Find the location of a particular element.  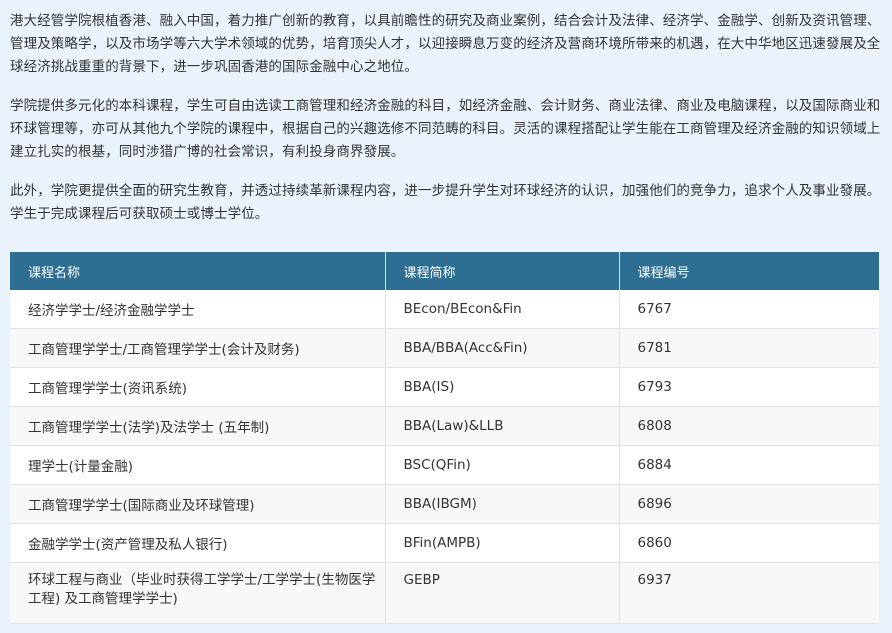

table-row: 金融学学士(资产管理及私人银行) BFin(AMPB) 6860 is located at coordinates (444, 543).